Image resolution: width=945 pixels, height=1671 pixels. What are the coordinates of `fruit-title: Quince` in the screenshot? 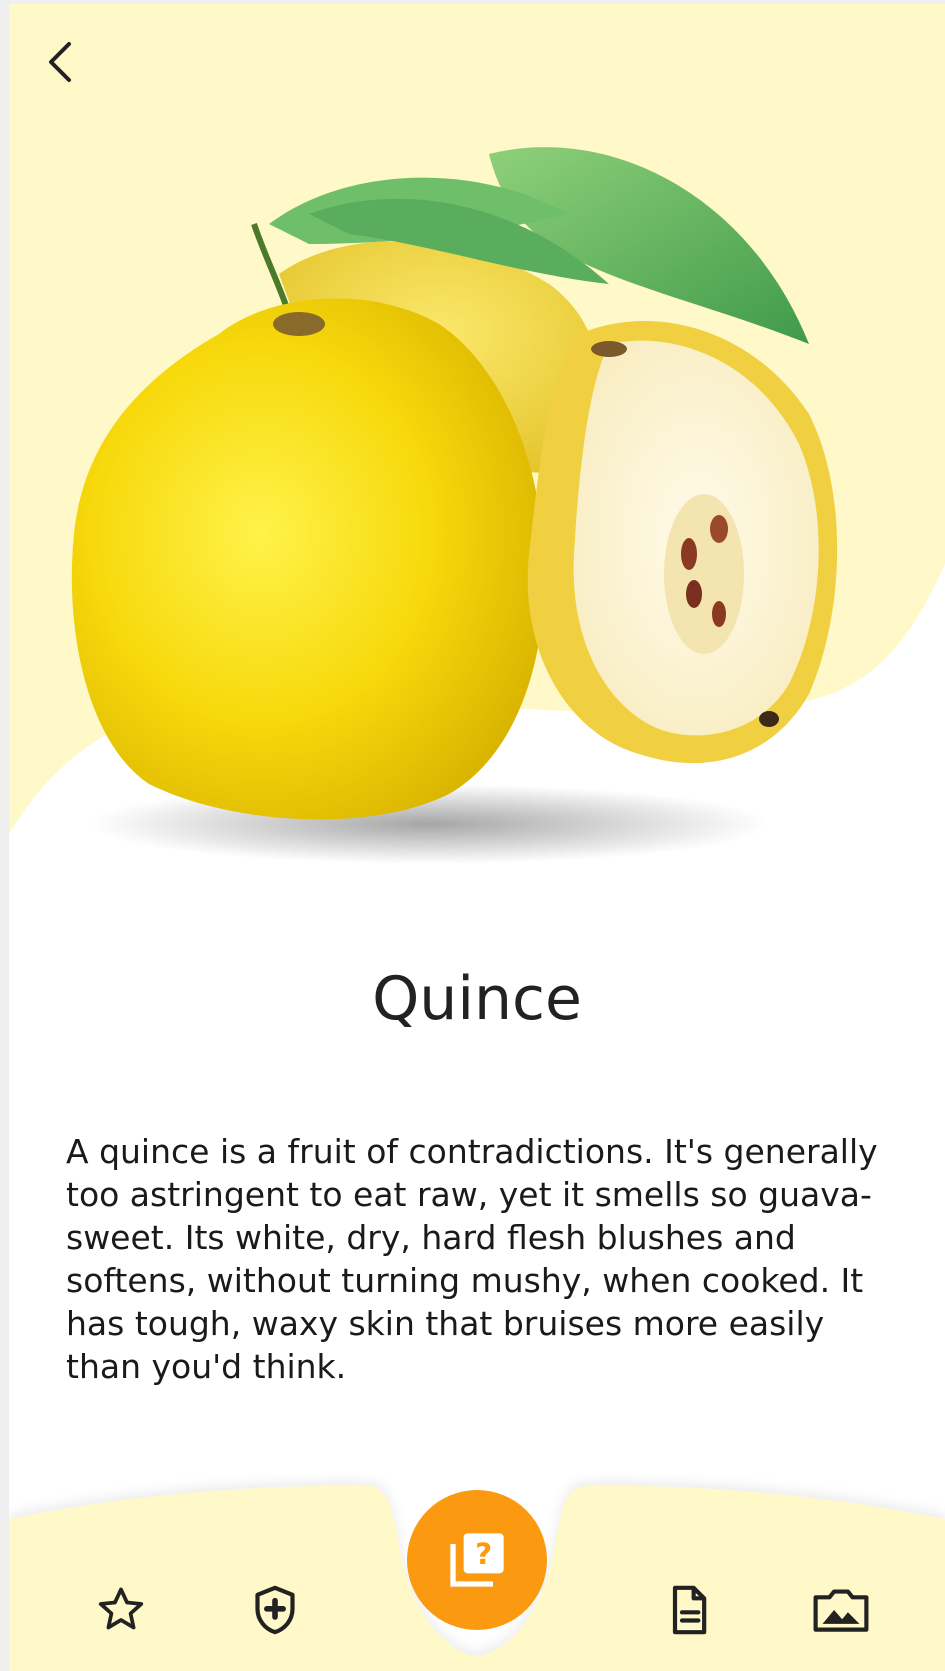 It's located at (477, 999).